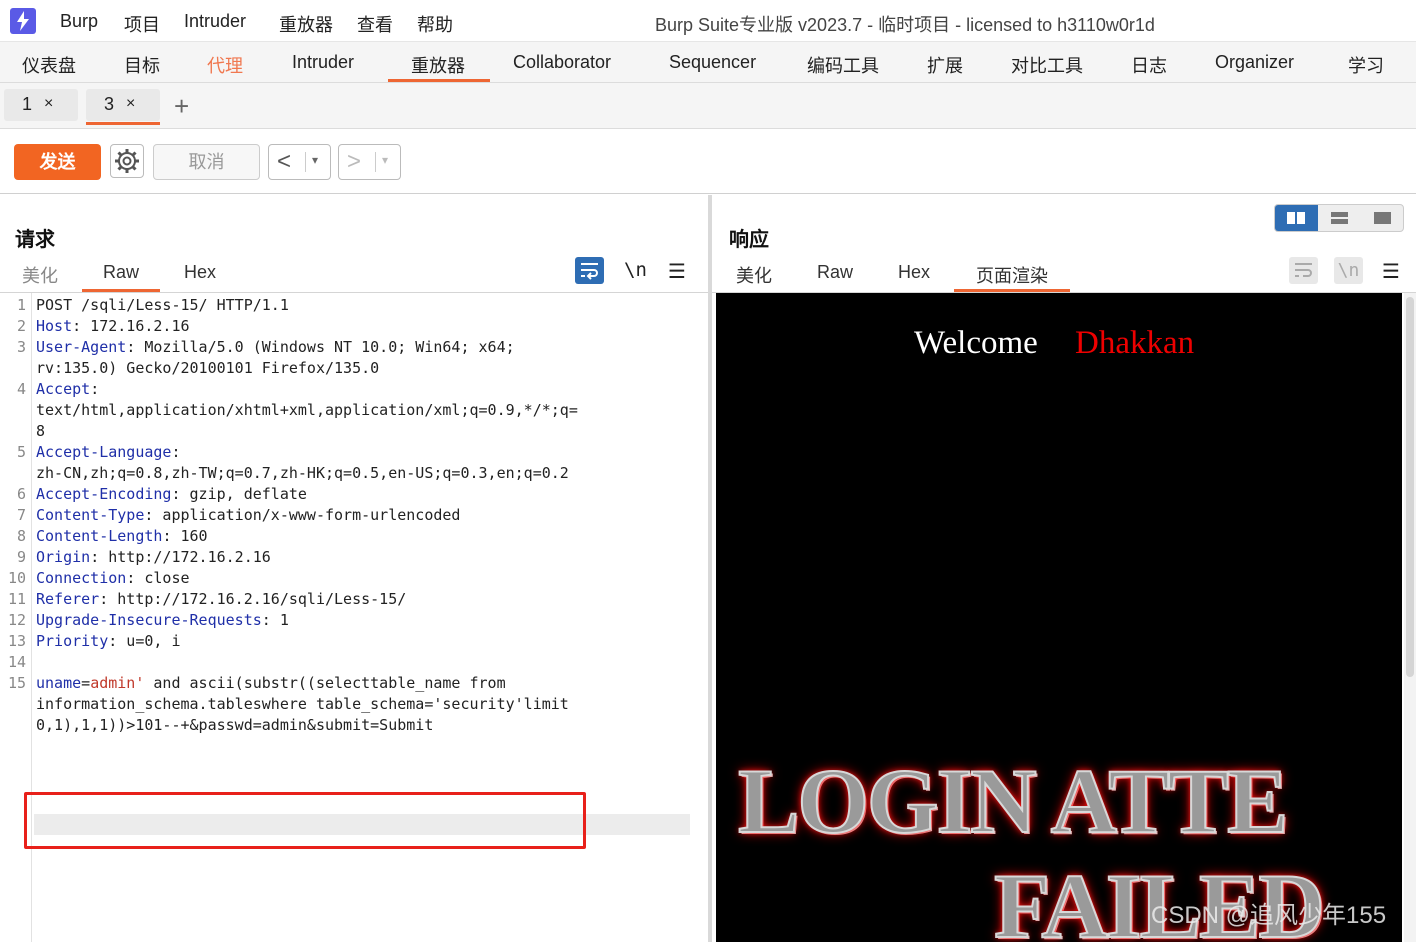 This screenshot has width=1416, height=942. I want to click on menu-repeater: 重放器, so click(306, 24).